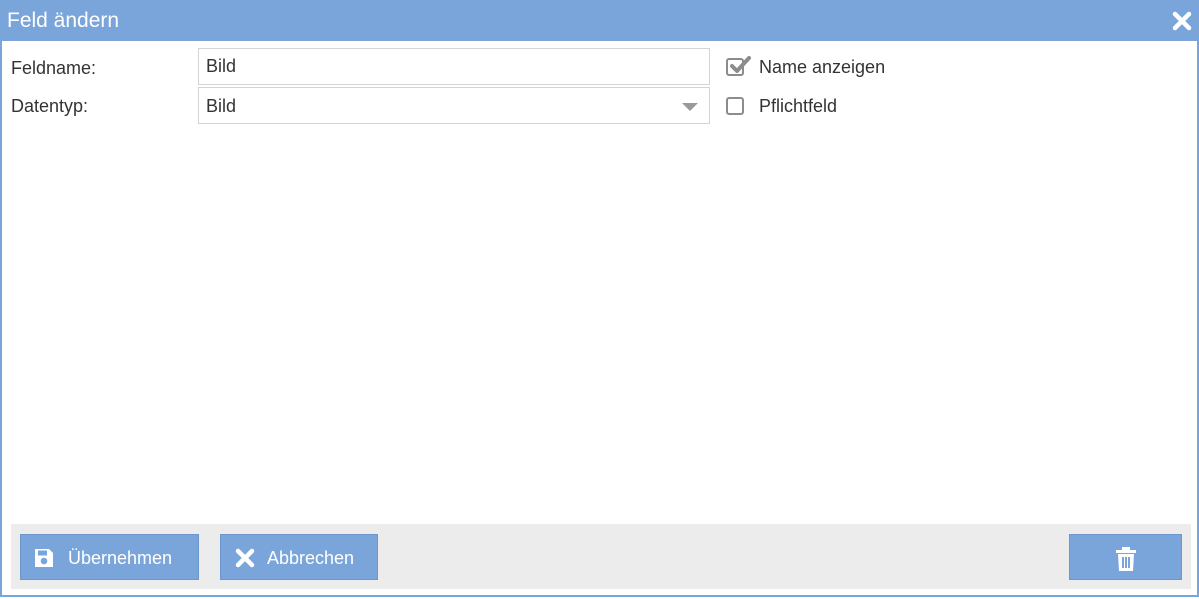 This screenshot has height=599, width=1199. Describe the element at coordinates (245, 558) in the screenshot. I see `x-icon` at that location.